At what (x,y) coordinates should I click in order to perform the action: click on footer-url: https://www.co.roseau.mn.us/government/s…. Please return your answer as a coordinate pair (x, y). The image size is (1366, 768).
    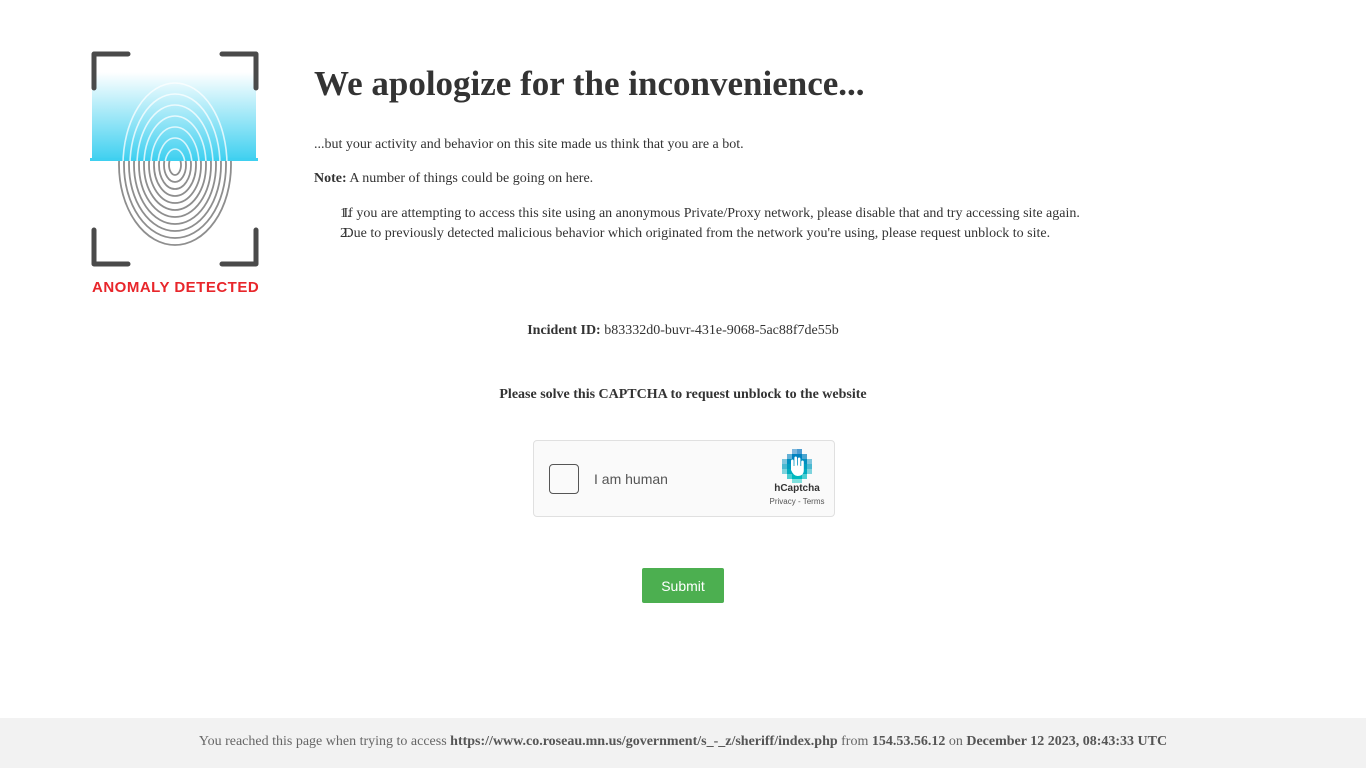
    Looking at the image, I should click on (644, 741).